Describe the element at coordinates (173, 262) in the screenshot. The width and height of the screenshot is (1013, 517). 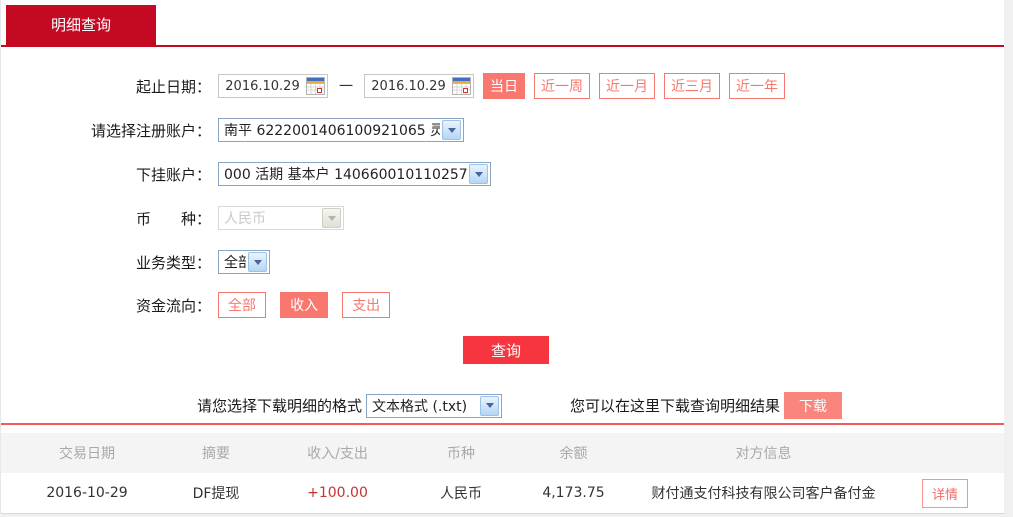
I see `business-type-label: 业务类型：` at that location.